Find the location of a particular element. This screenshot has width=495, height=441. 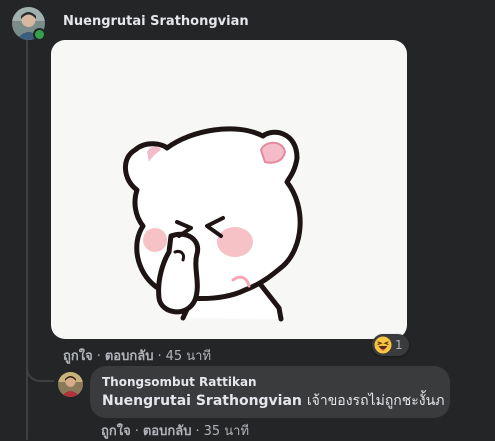

reply-thread-connector is located at coordinates (40, 367).